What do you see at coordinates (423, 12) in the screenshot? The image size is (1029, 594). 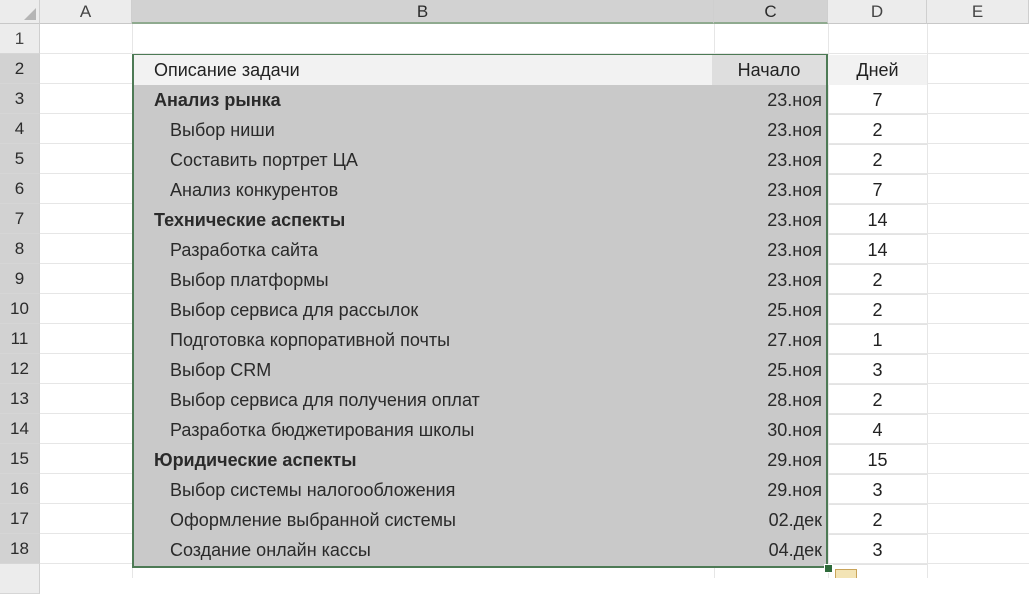 I see `column-header-b: B` at bounding box center [423, 12].